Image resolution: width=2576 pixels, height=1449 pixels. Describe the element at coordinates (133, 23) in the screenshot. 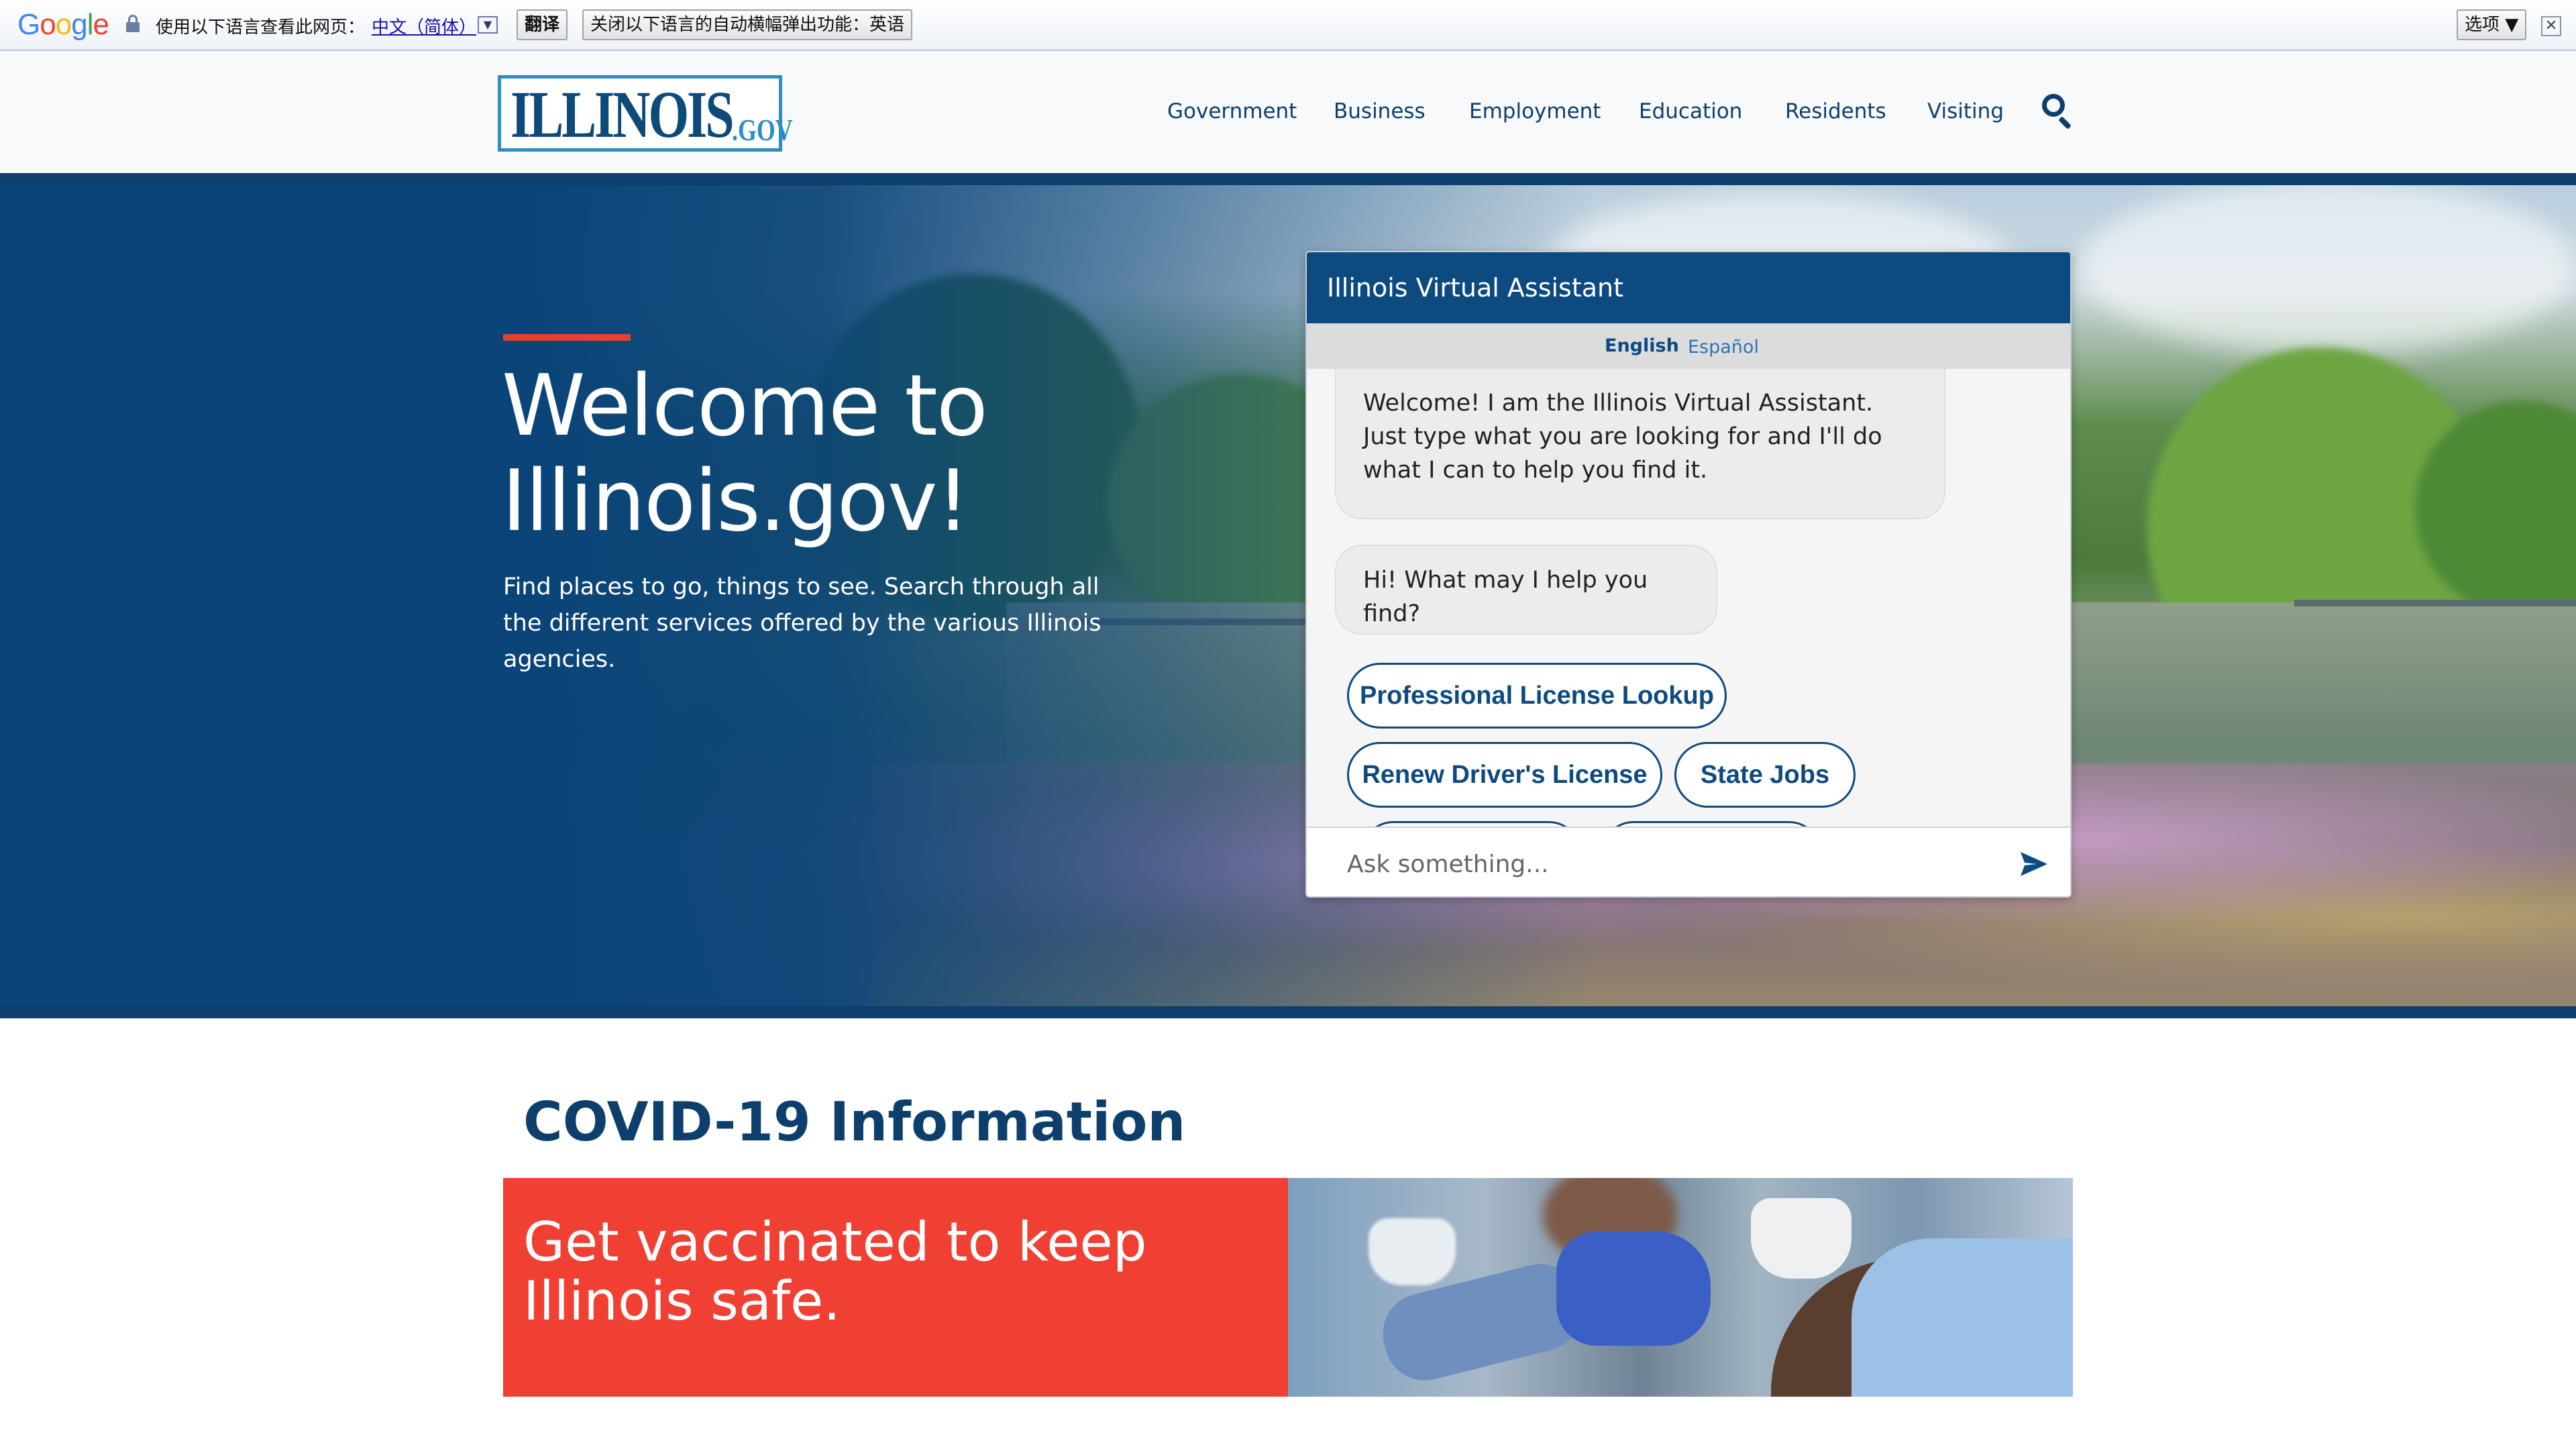

I see `lock-icon` at that location.